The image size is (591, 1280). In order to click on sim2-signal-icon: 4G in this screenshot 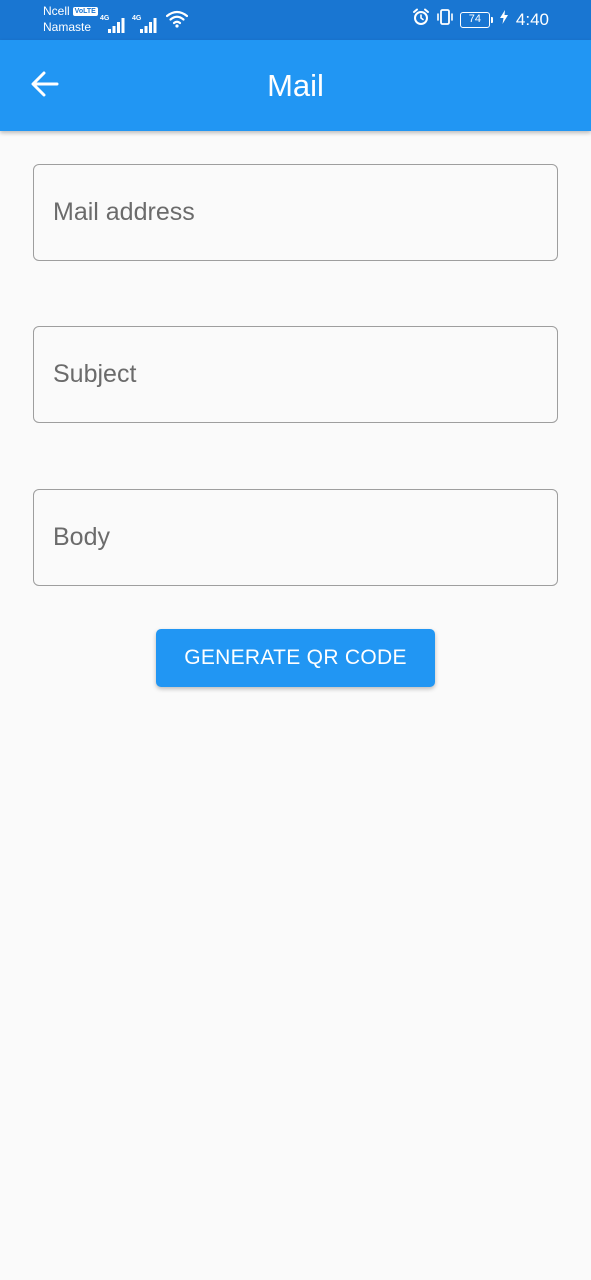, I will do `click(145, 24)`.